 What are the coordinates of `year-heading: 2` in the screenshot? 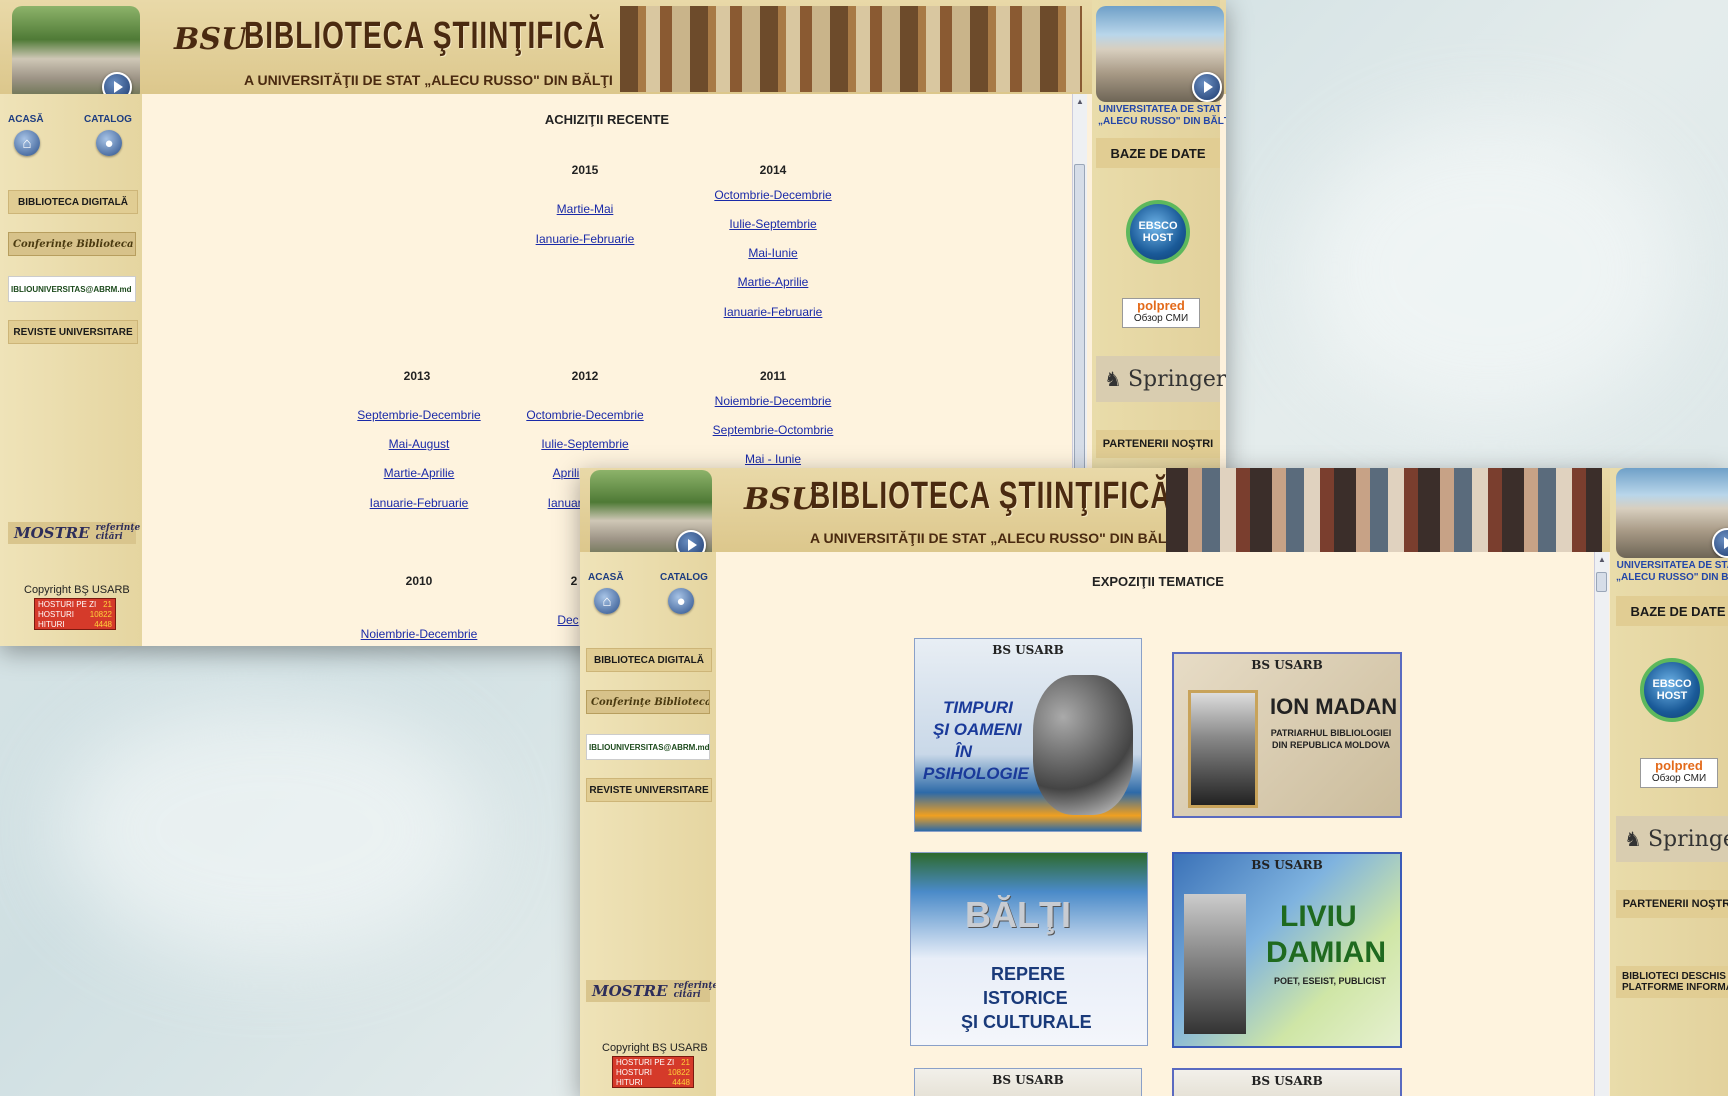 It's located at (574, 581).